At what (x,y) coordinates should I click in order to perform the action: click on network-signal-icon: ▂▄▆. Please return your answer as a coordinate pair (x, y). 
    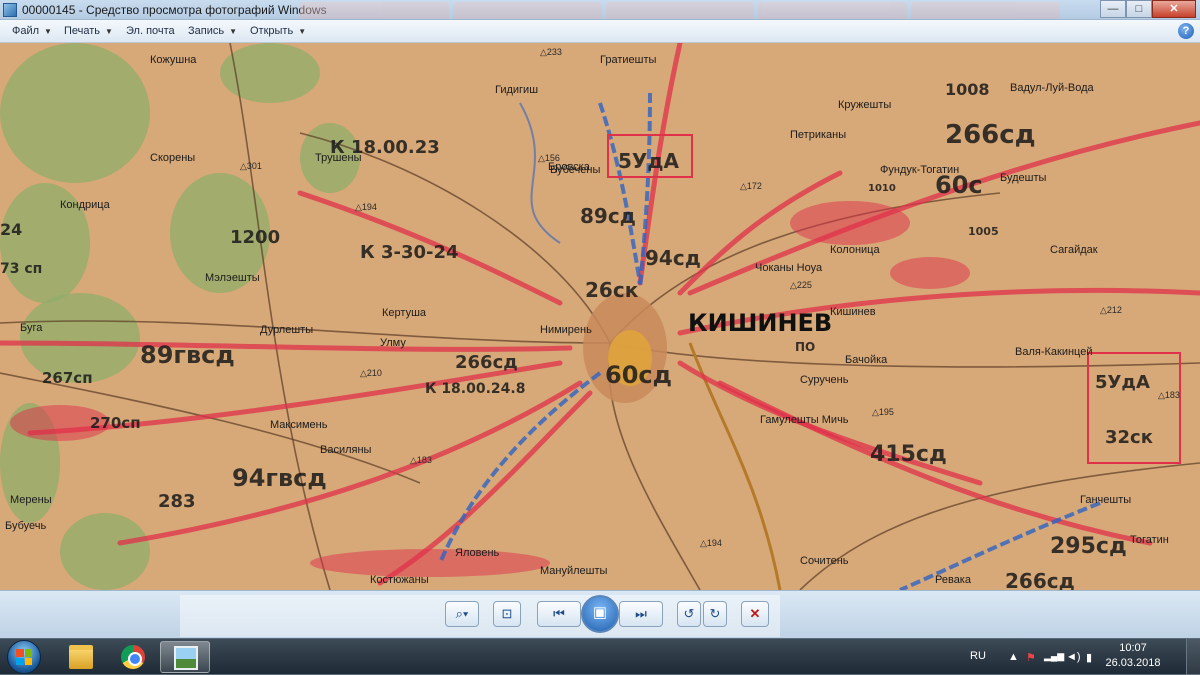
    Looking at the image, I should click on (1054, 656).